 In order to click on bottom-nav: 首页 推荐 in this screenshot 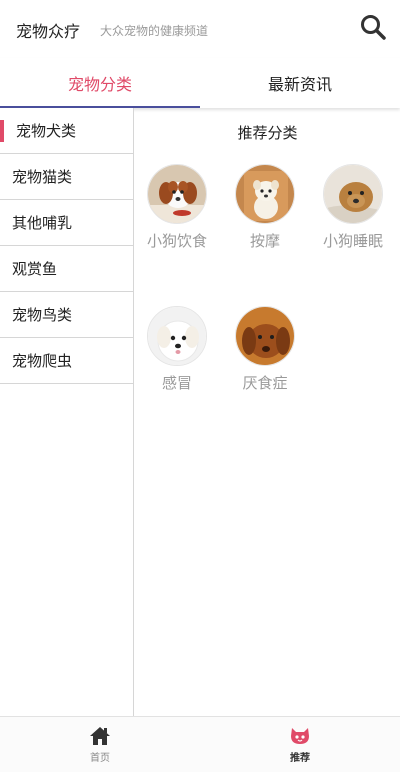, I will do `click(200, 744)`.